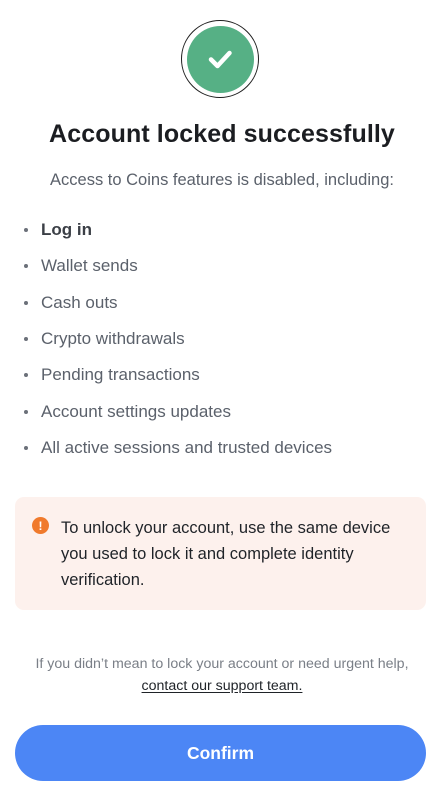  Describe the element at coordinates (89, 266) in the screenshot. I see `list-item-label: Wallet sends` at that location.